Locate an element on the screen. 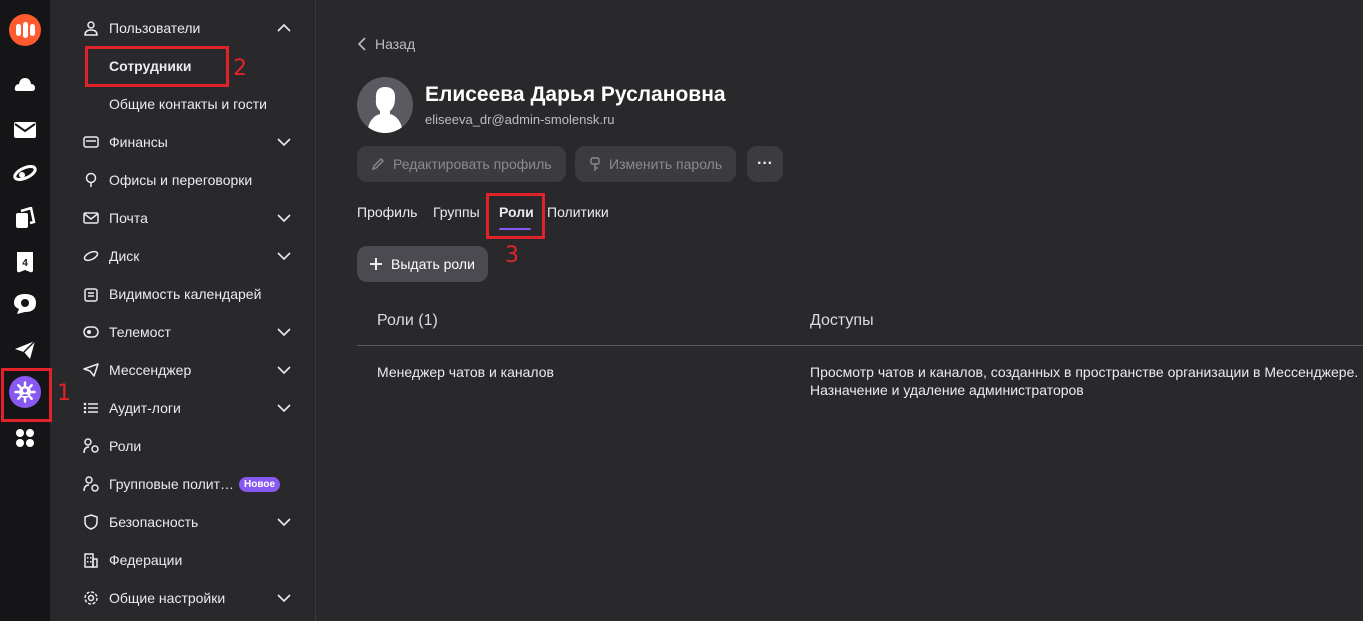 The height and width of the screenshot is (621, 1363). finance-icon is located at coordinates (91, 142).